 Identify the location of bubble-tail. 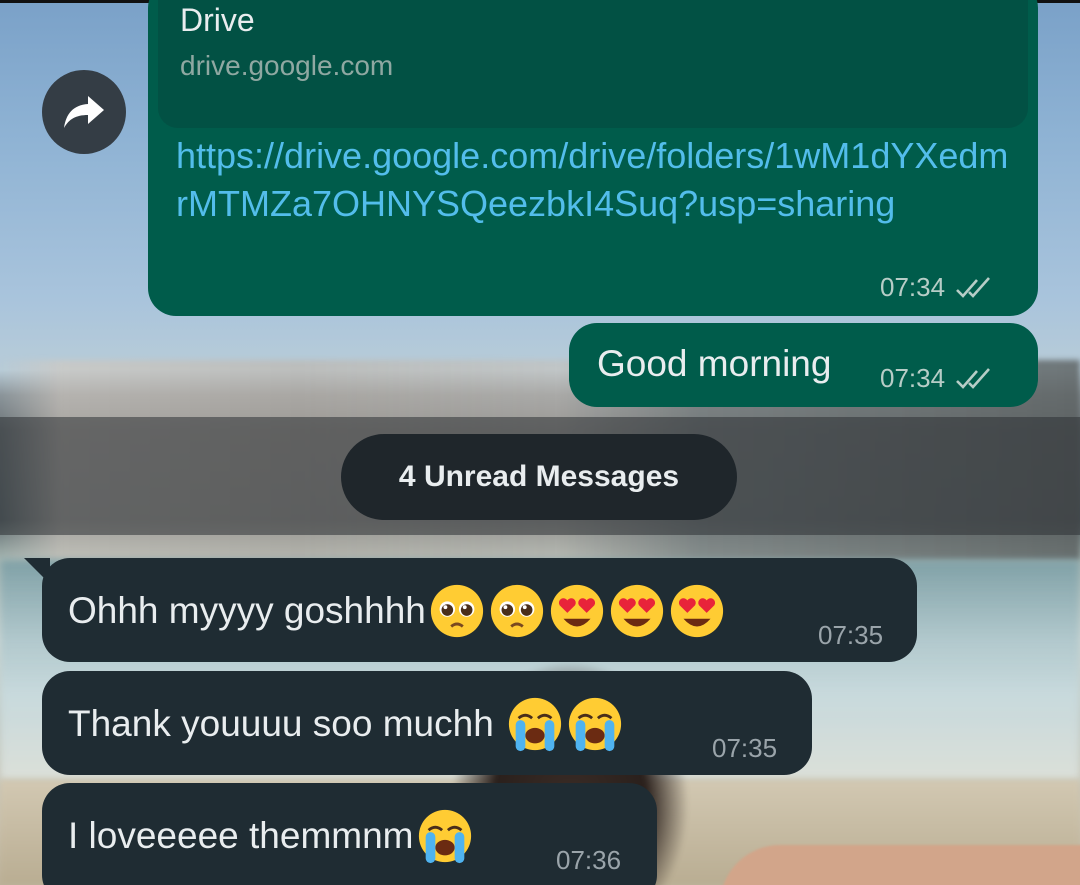
(37, 571).